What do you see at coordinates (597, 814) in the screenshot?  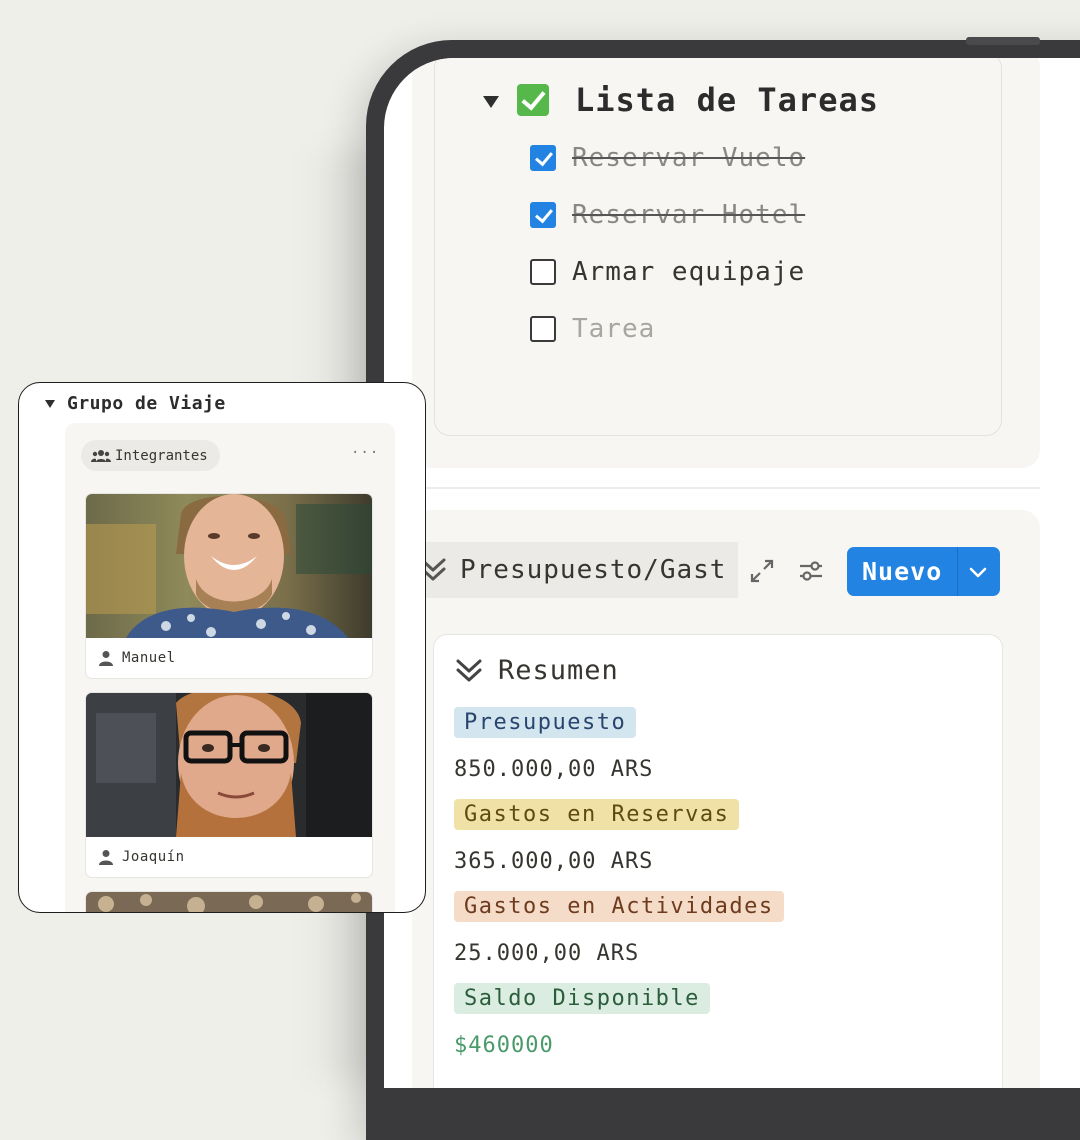 I see `property-tag-booking-expenses: Gastos en Reservas` at bounding box center [597, 814].